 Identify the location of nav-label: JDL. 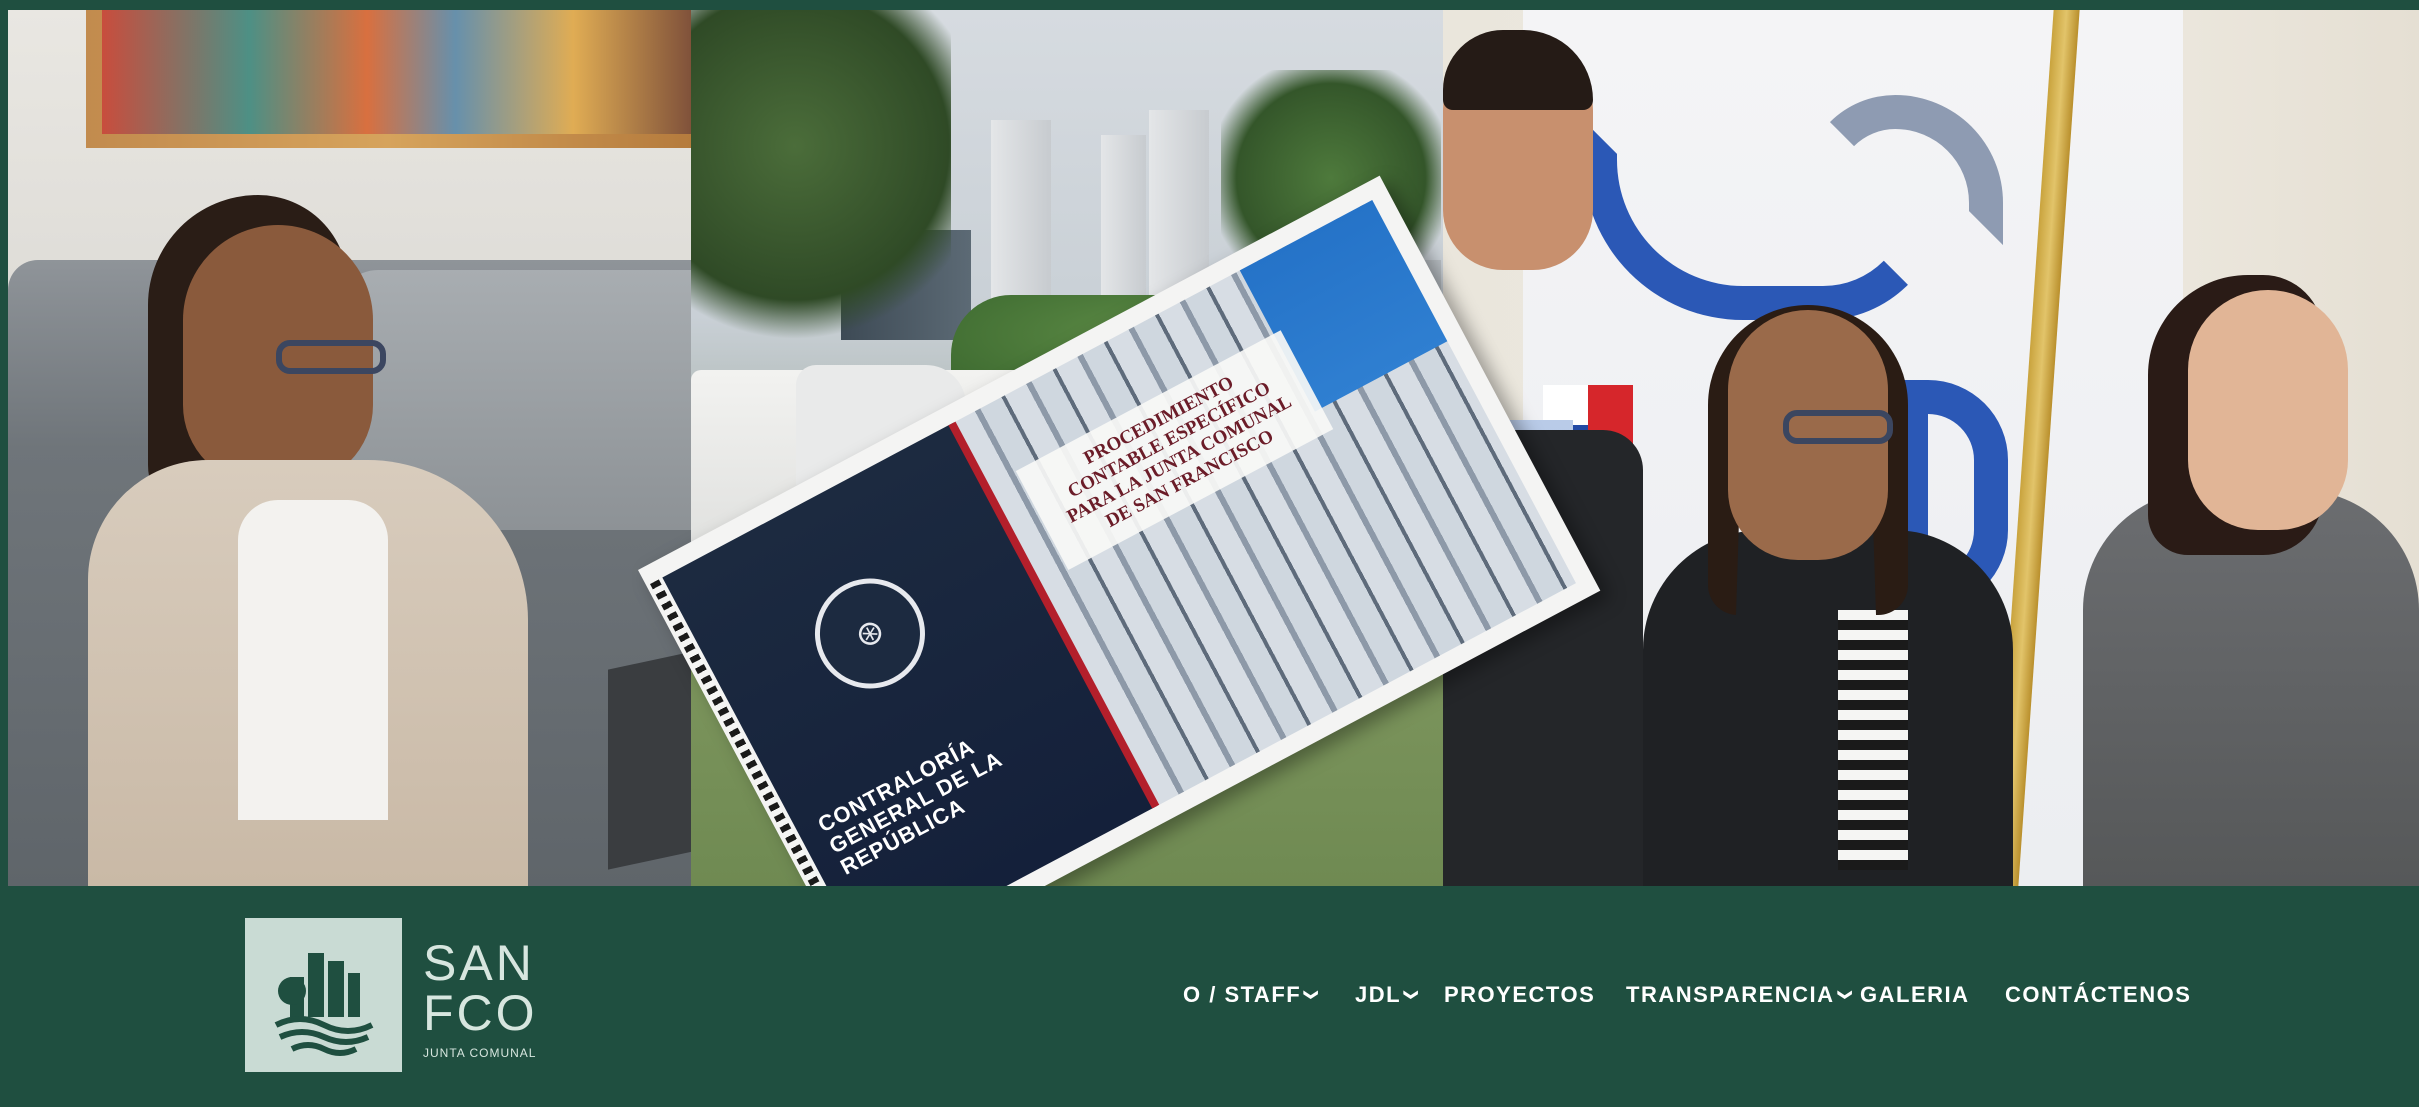
(1378, 994).